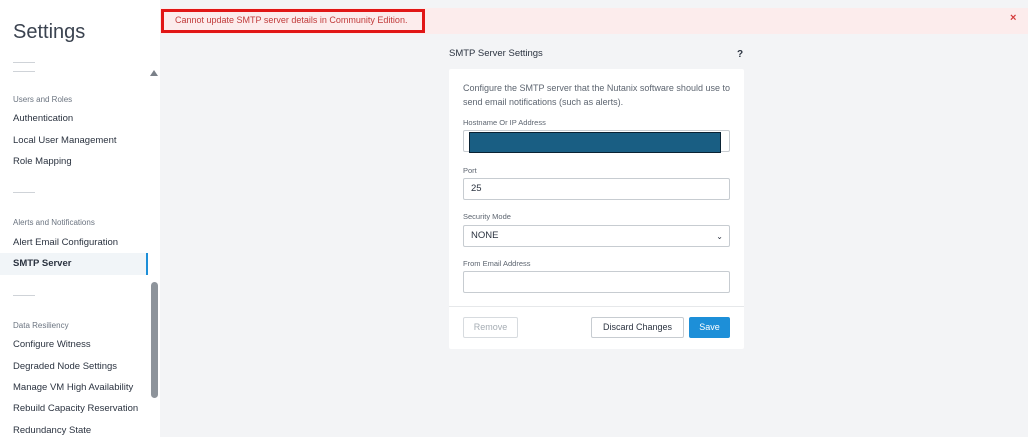 Image resolution: width=1028 pixels, height=437 pixels. What do you see at coordinates (74, 428) in the screenshot?
I see `sidebar-item-redundancy-state: Redundancy State` at bounding box center [74, 428].